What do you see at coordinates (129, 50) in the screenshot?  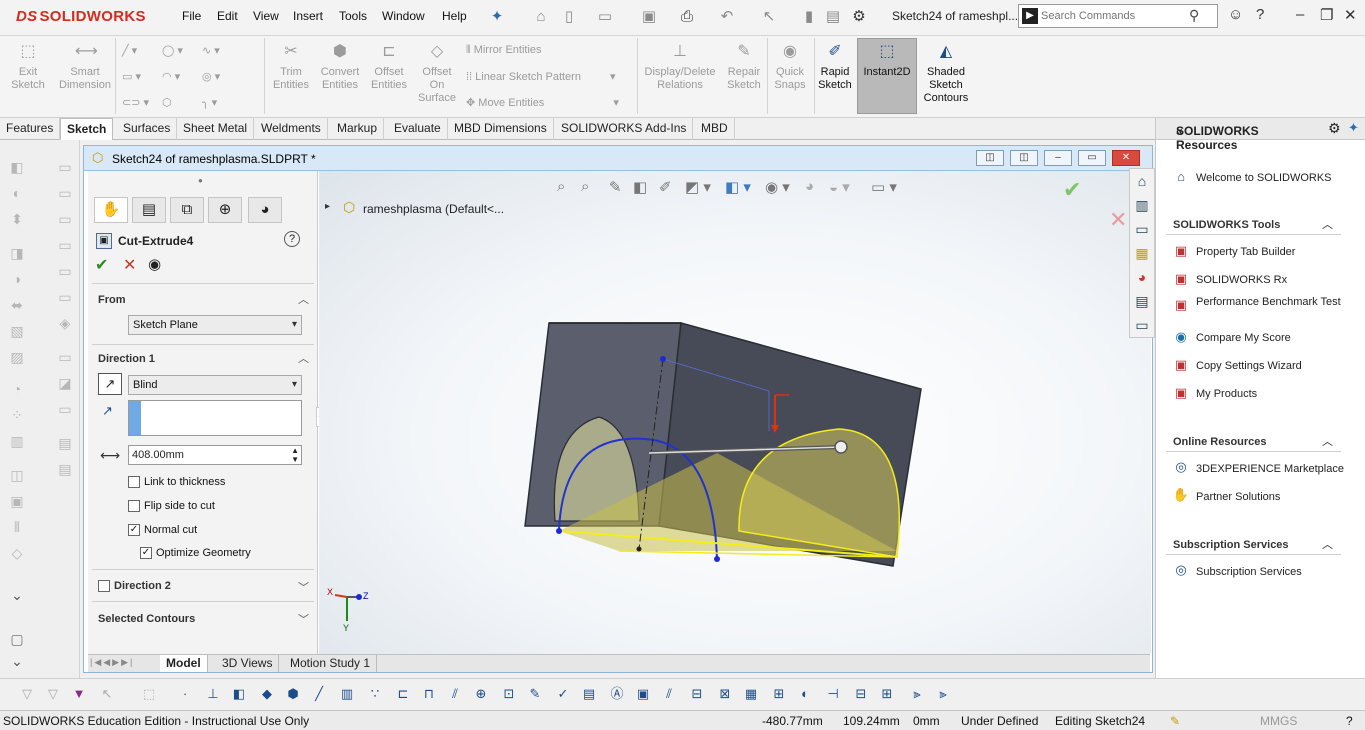 I see `line-tool-icon: ╱ ▾` at bounding box center [129, 50].